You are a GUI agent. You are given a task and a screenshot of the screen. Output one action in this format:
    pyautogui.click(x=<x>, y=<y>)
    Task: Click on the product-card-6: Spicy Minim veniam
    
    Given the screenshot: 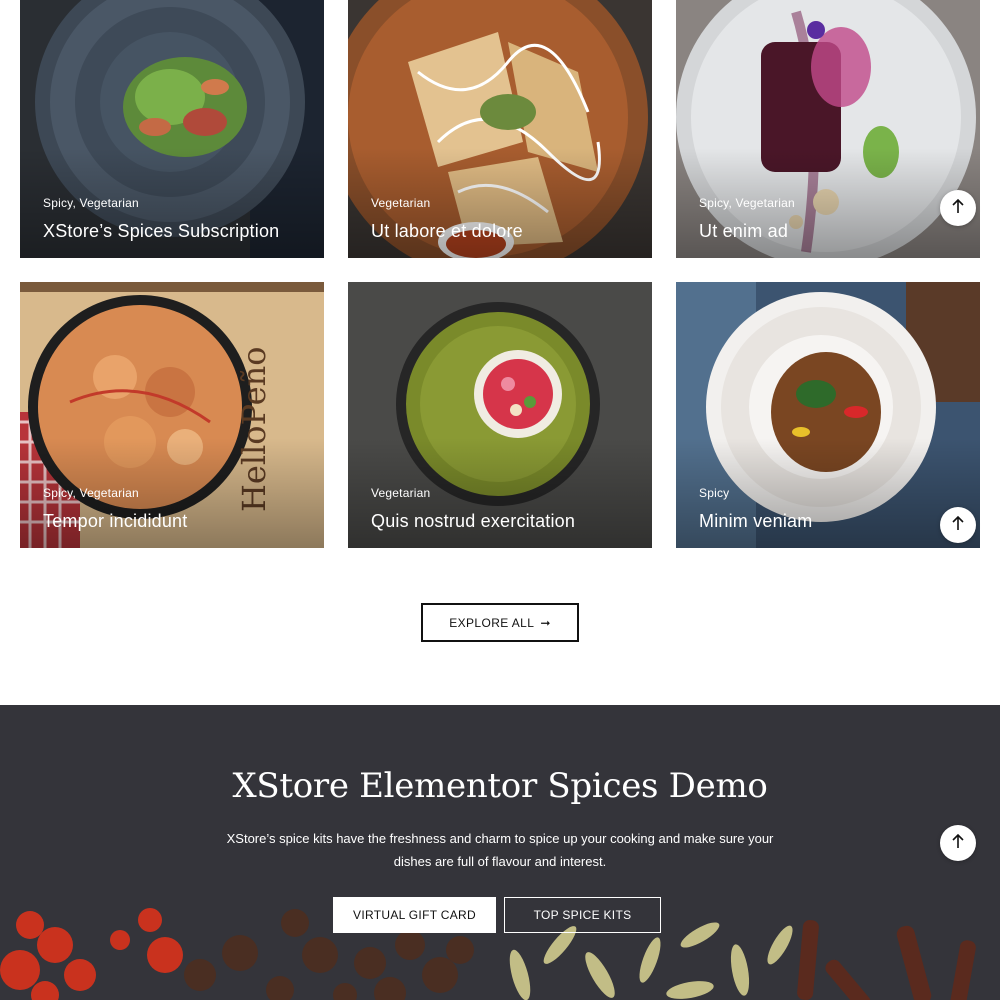 What is the action you would take?
    pyautogui.click(x=828, y=415)
    